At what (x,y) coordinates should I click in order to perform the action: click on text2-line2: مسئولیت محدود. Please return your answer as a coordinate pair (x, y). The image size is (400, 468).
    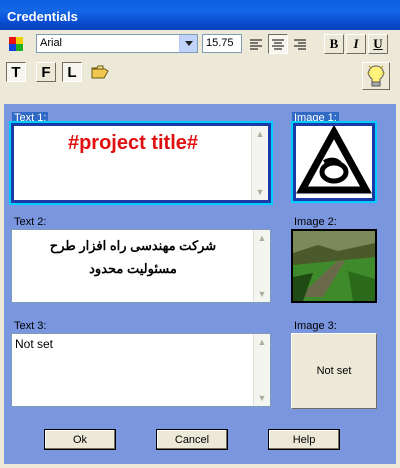
    Looking at the image, I should click on (133, 268).